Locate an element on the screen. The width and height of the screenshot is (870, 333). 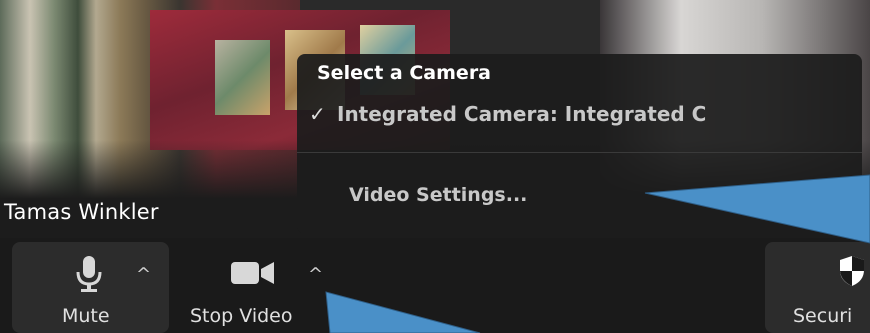
participant-name: Tamas Winkler is located at coordinates (81, 212).